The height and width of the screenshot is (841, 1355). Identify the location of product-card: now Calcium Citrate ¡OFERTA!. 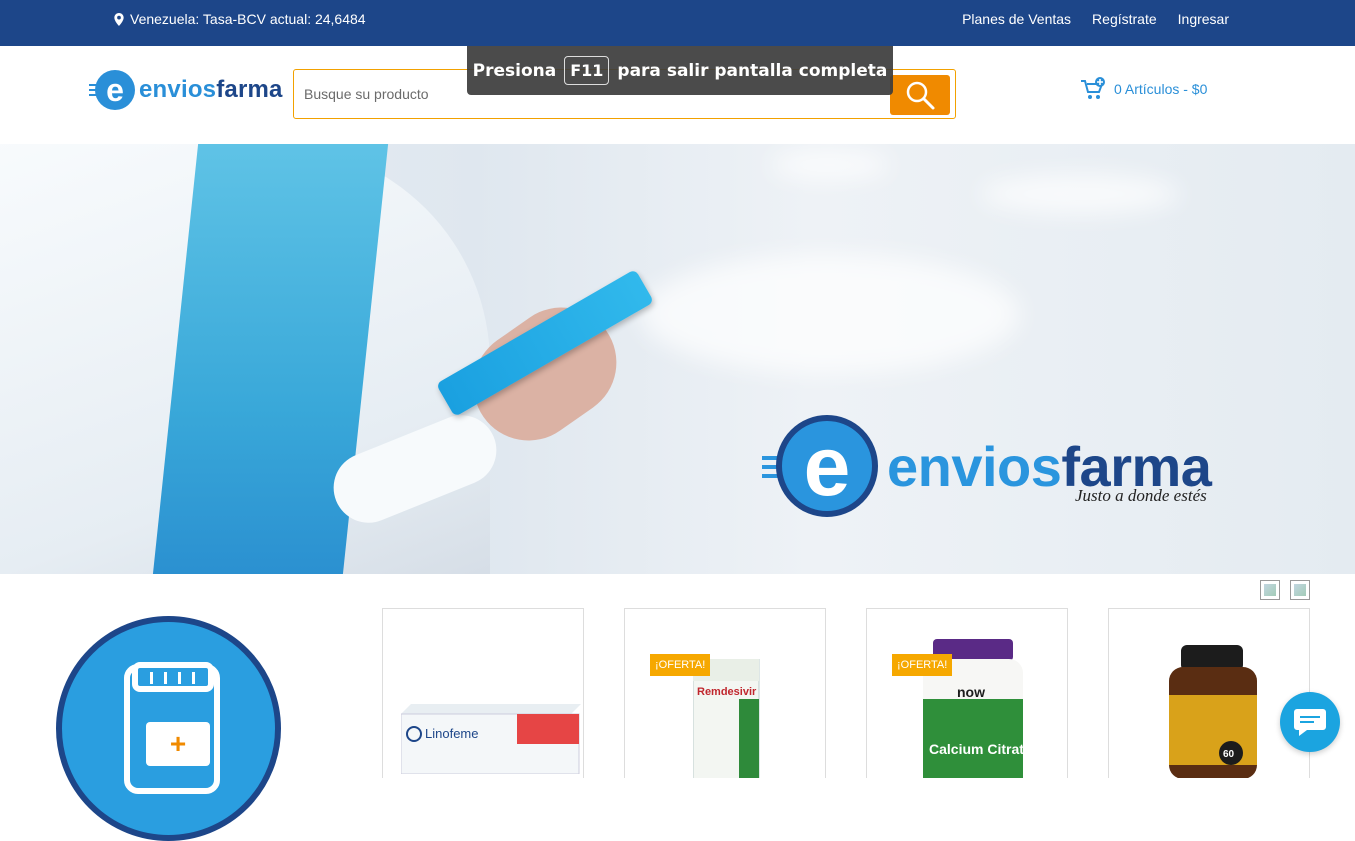
(967, 693).